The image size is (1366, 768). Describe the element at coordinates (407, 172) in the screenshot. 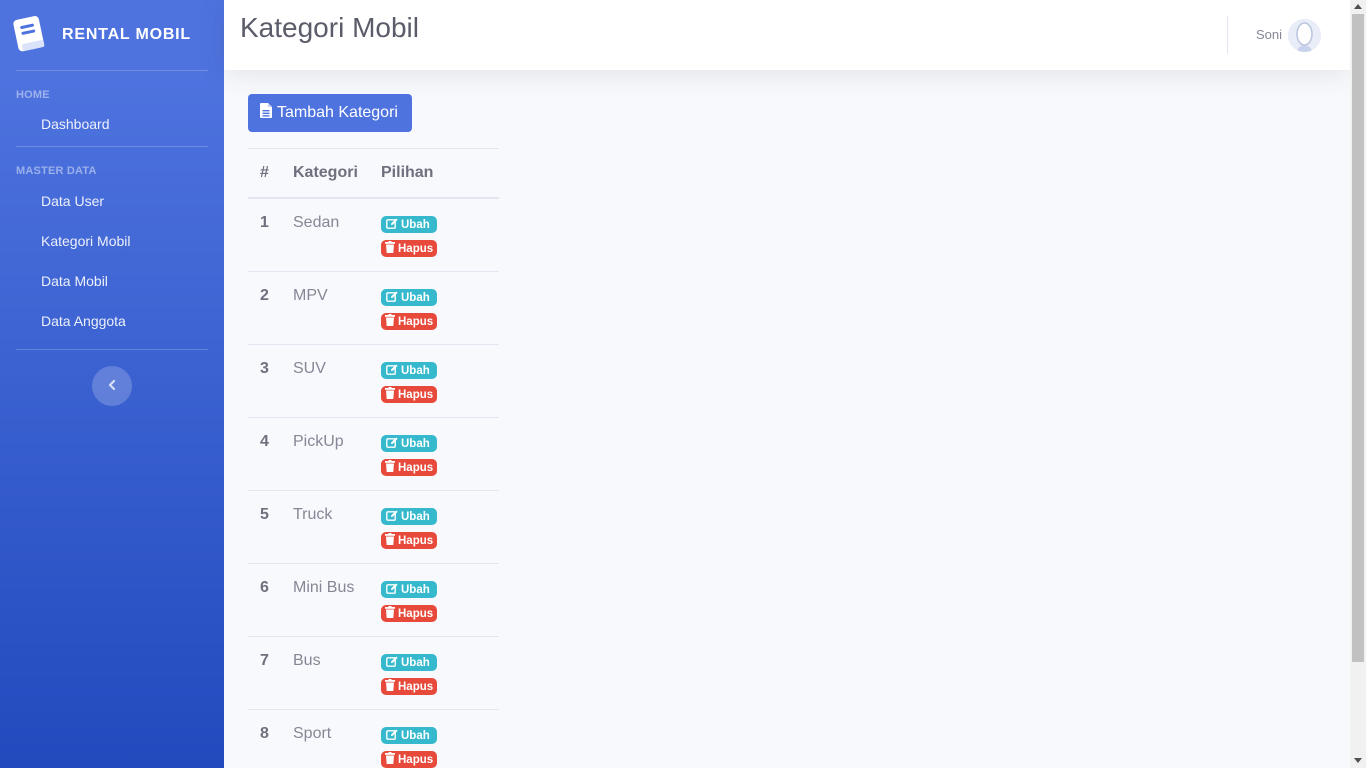

I see `column-header-pilihan: Pilihan` at that location.